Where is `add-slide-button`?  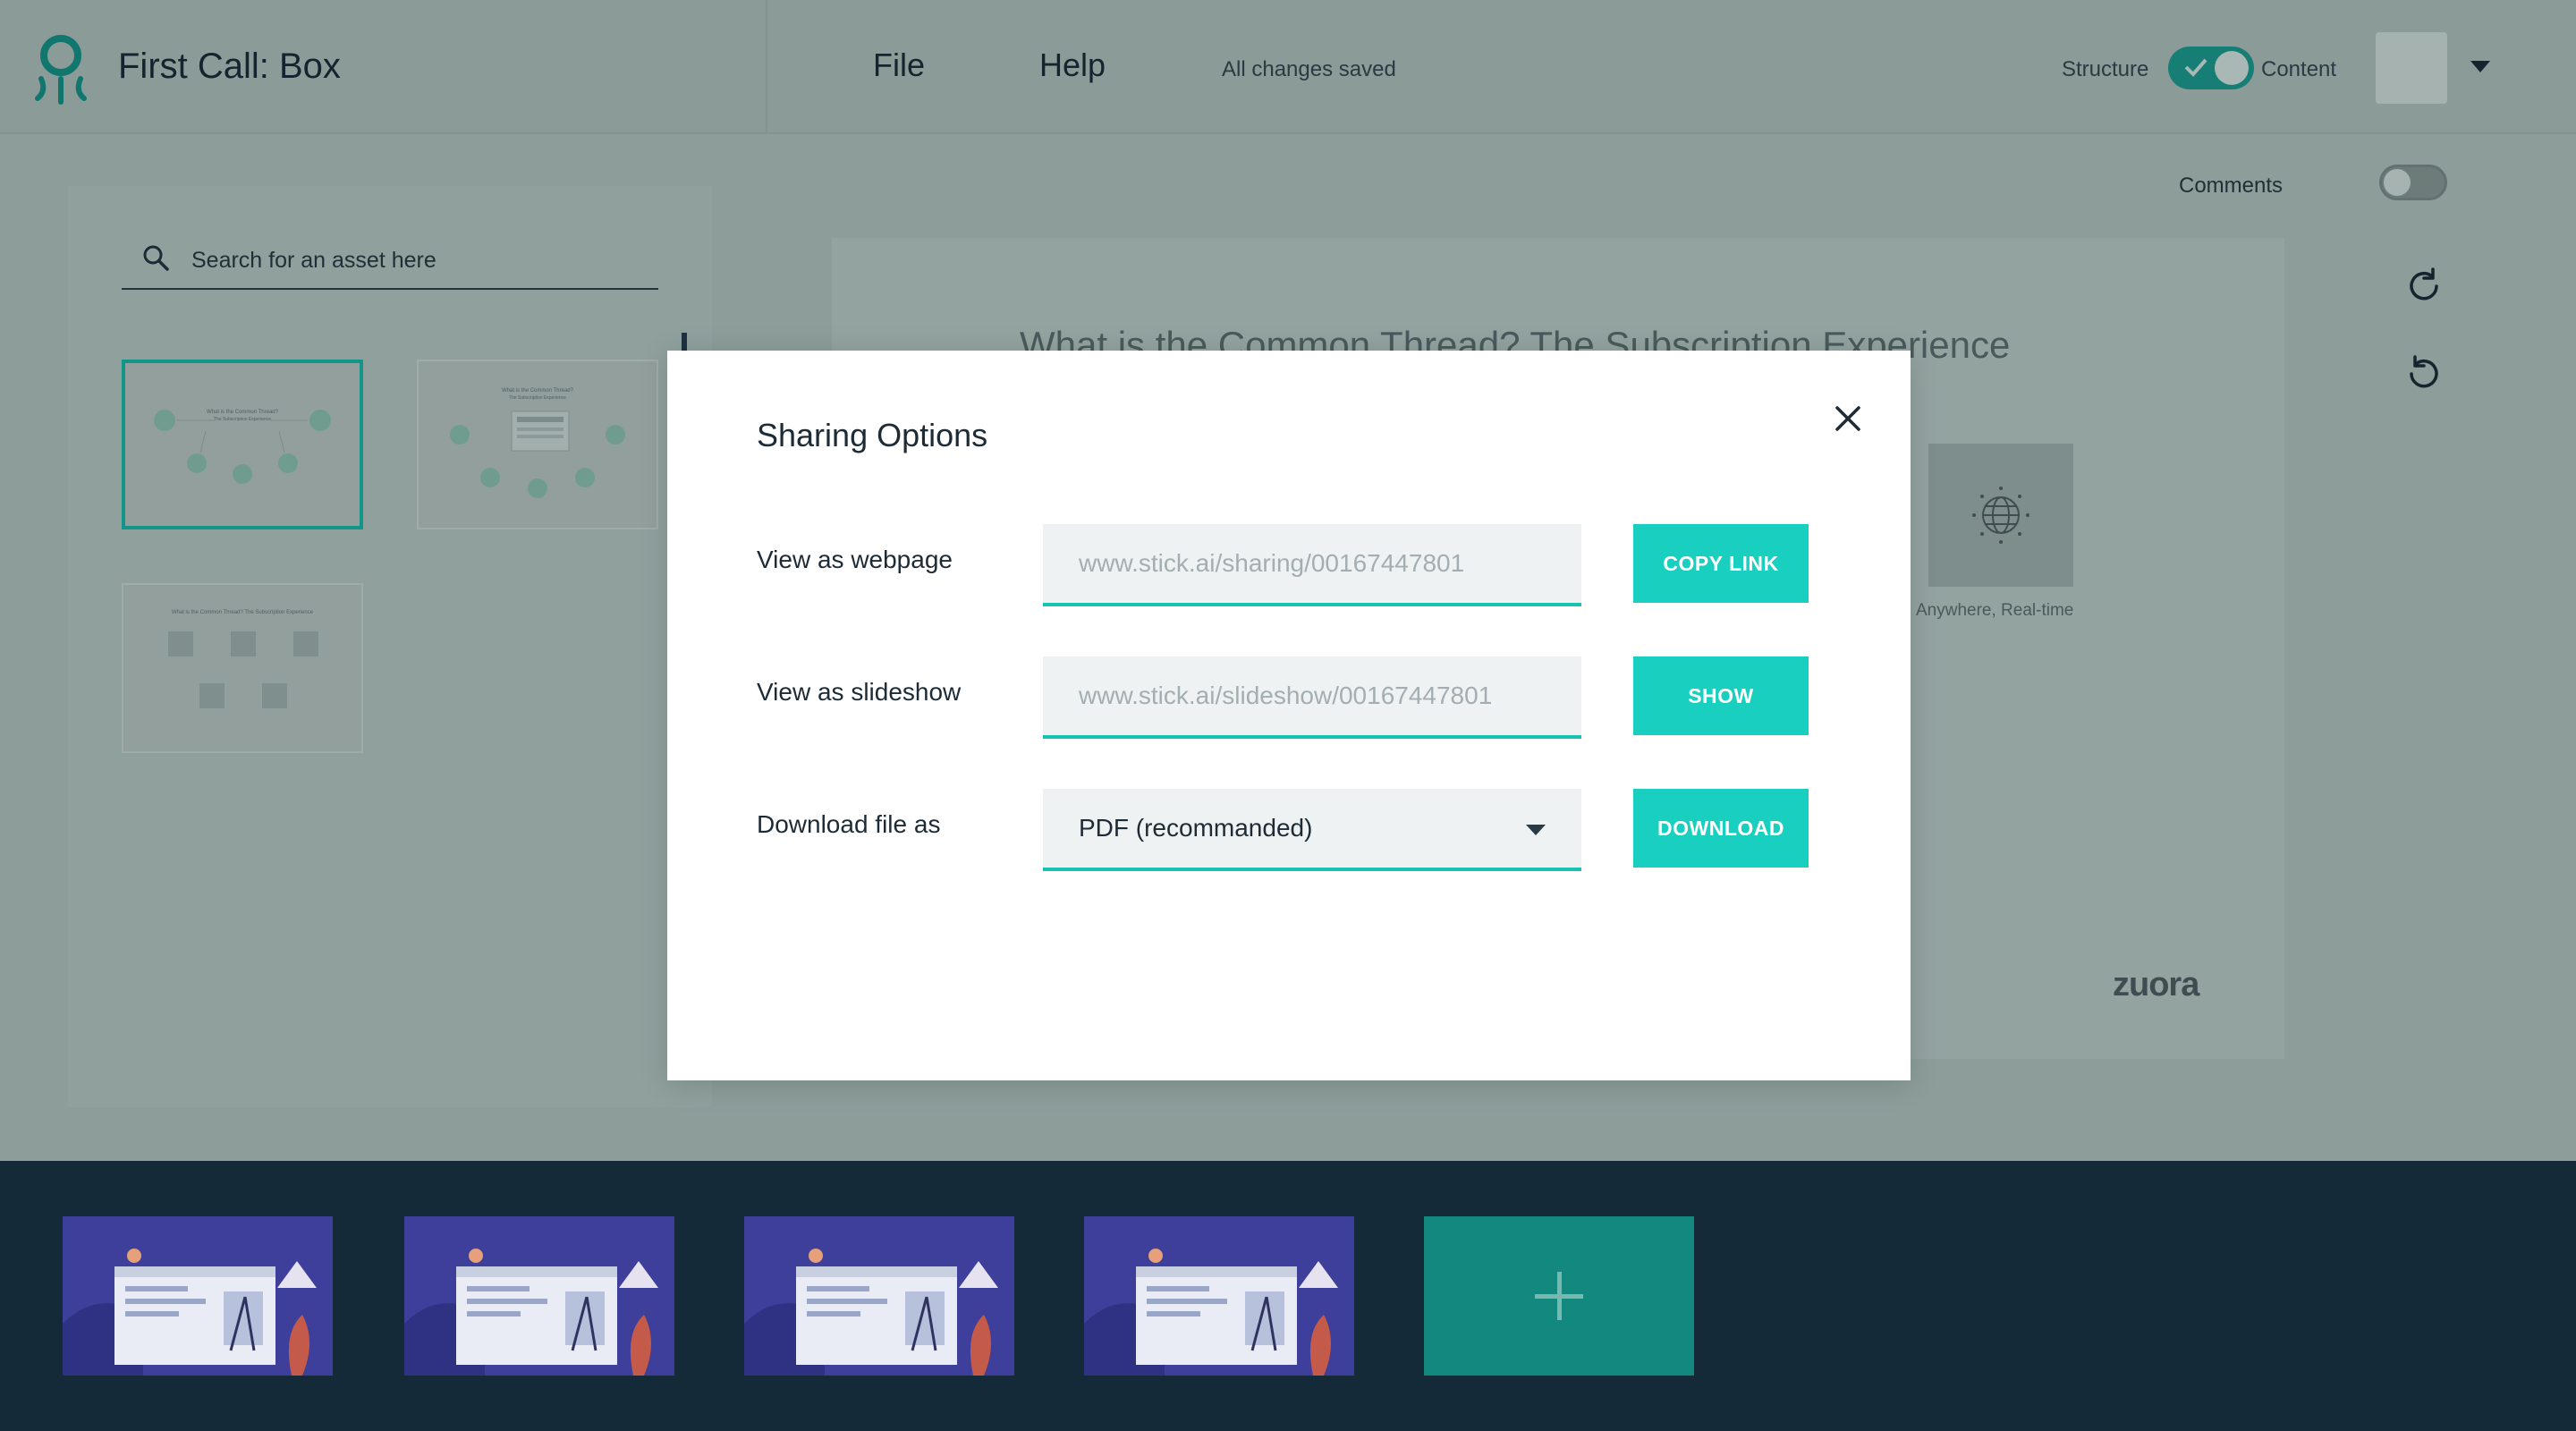
add-slide-button is located at coordinates (1559, 1296).